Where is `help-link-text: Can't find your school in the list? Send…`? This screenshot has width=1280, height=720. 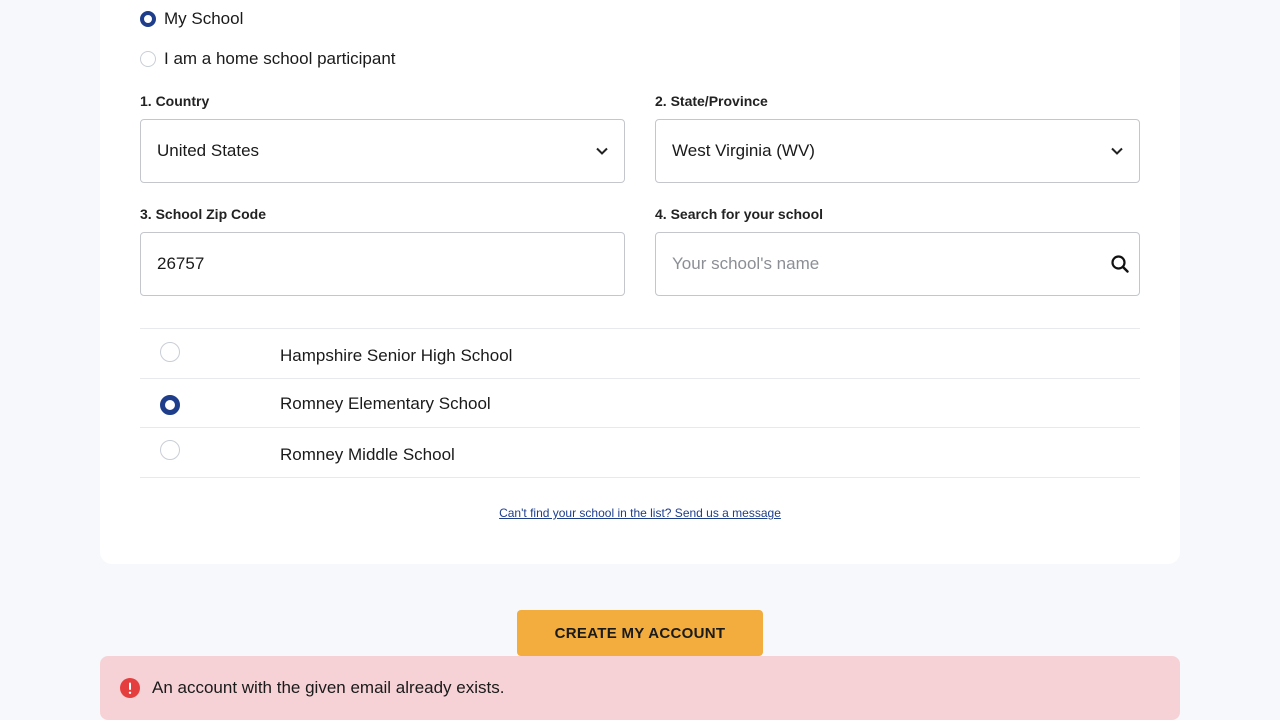
help-link-text: Can't find your school in the list? Send… is located at coordinates (640, 513).